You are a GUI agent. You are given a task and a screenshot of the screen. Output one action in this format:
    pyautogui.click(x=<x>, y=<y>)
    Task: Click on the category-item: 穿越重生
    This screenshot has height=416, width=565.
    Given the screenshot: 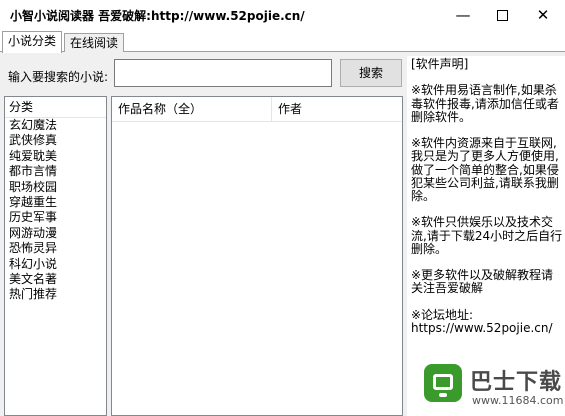 What is the action you would take?
    pyautogui.click(x=55, y=202)
    